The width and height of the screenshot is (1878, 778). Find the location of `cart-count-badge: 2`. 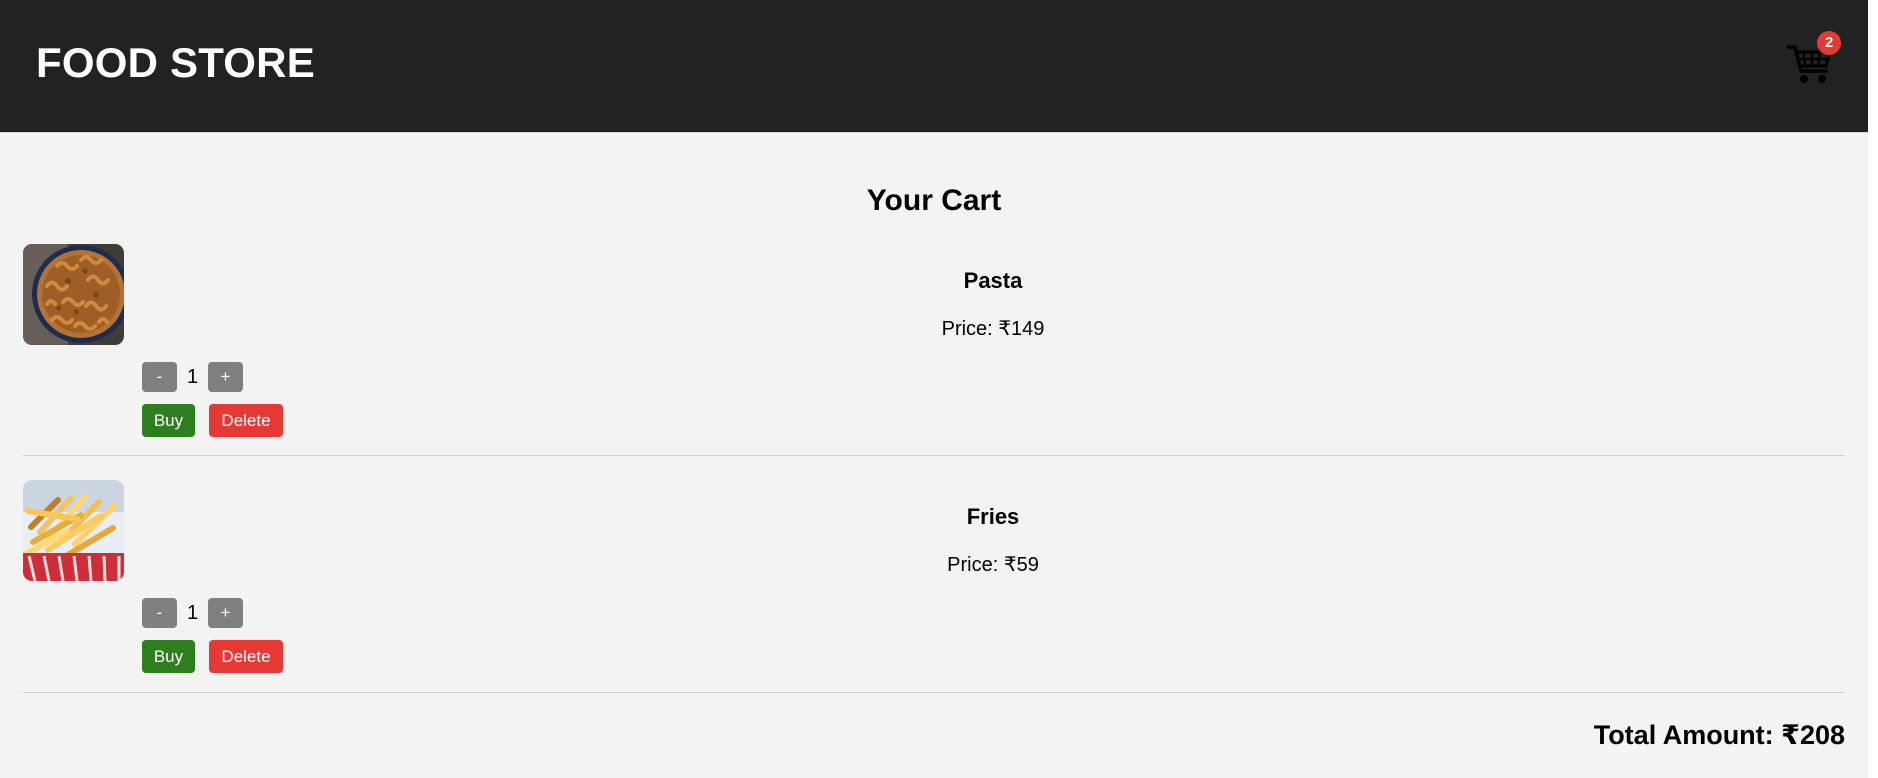

cart-count-badge: 2 is located at coordinates (1829, 43).